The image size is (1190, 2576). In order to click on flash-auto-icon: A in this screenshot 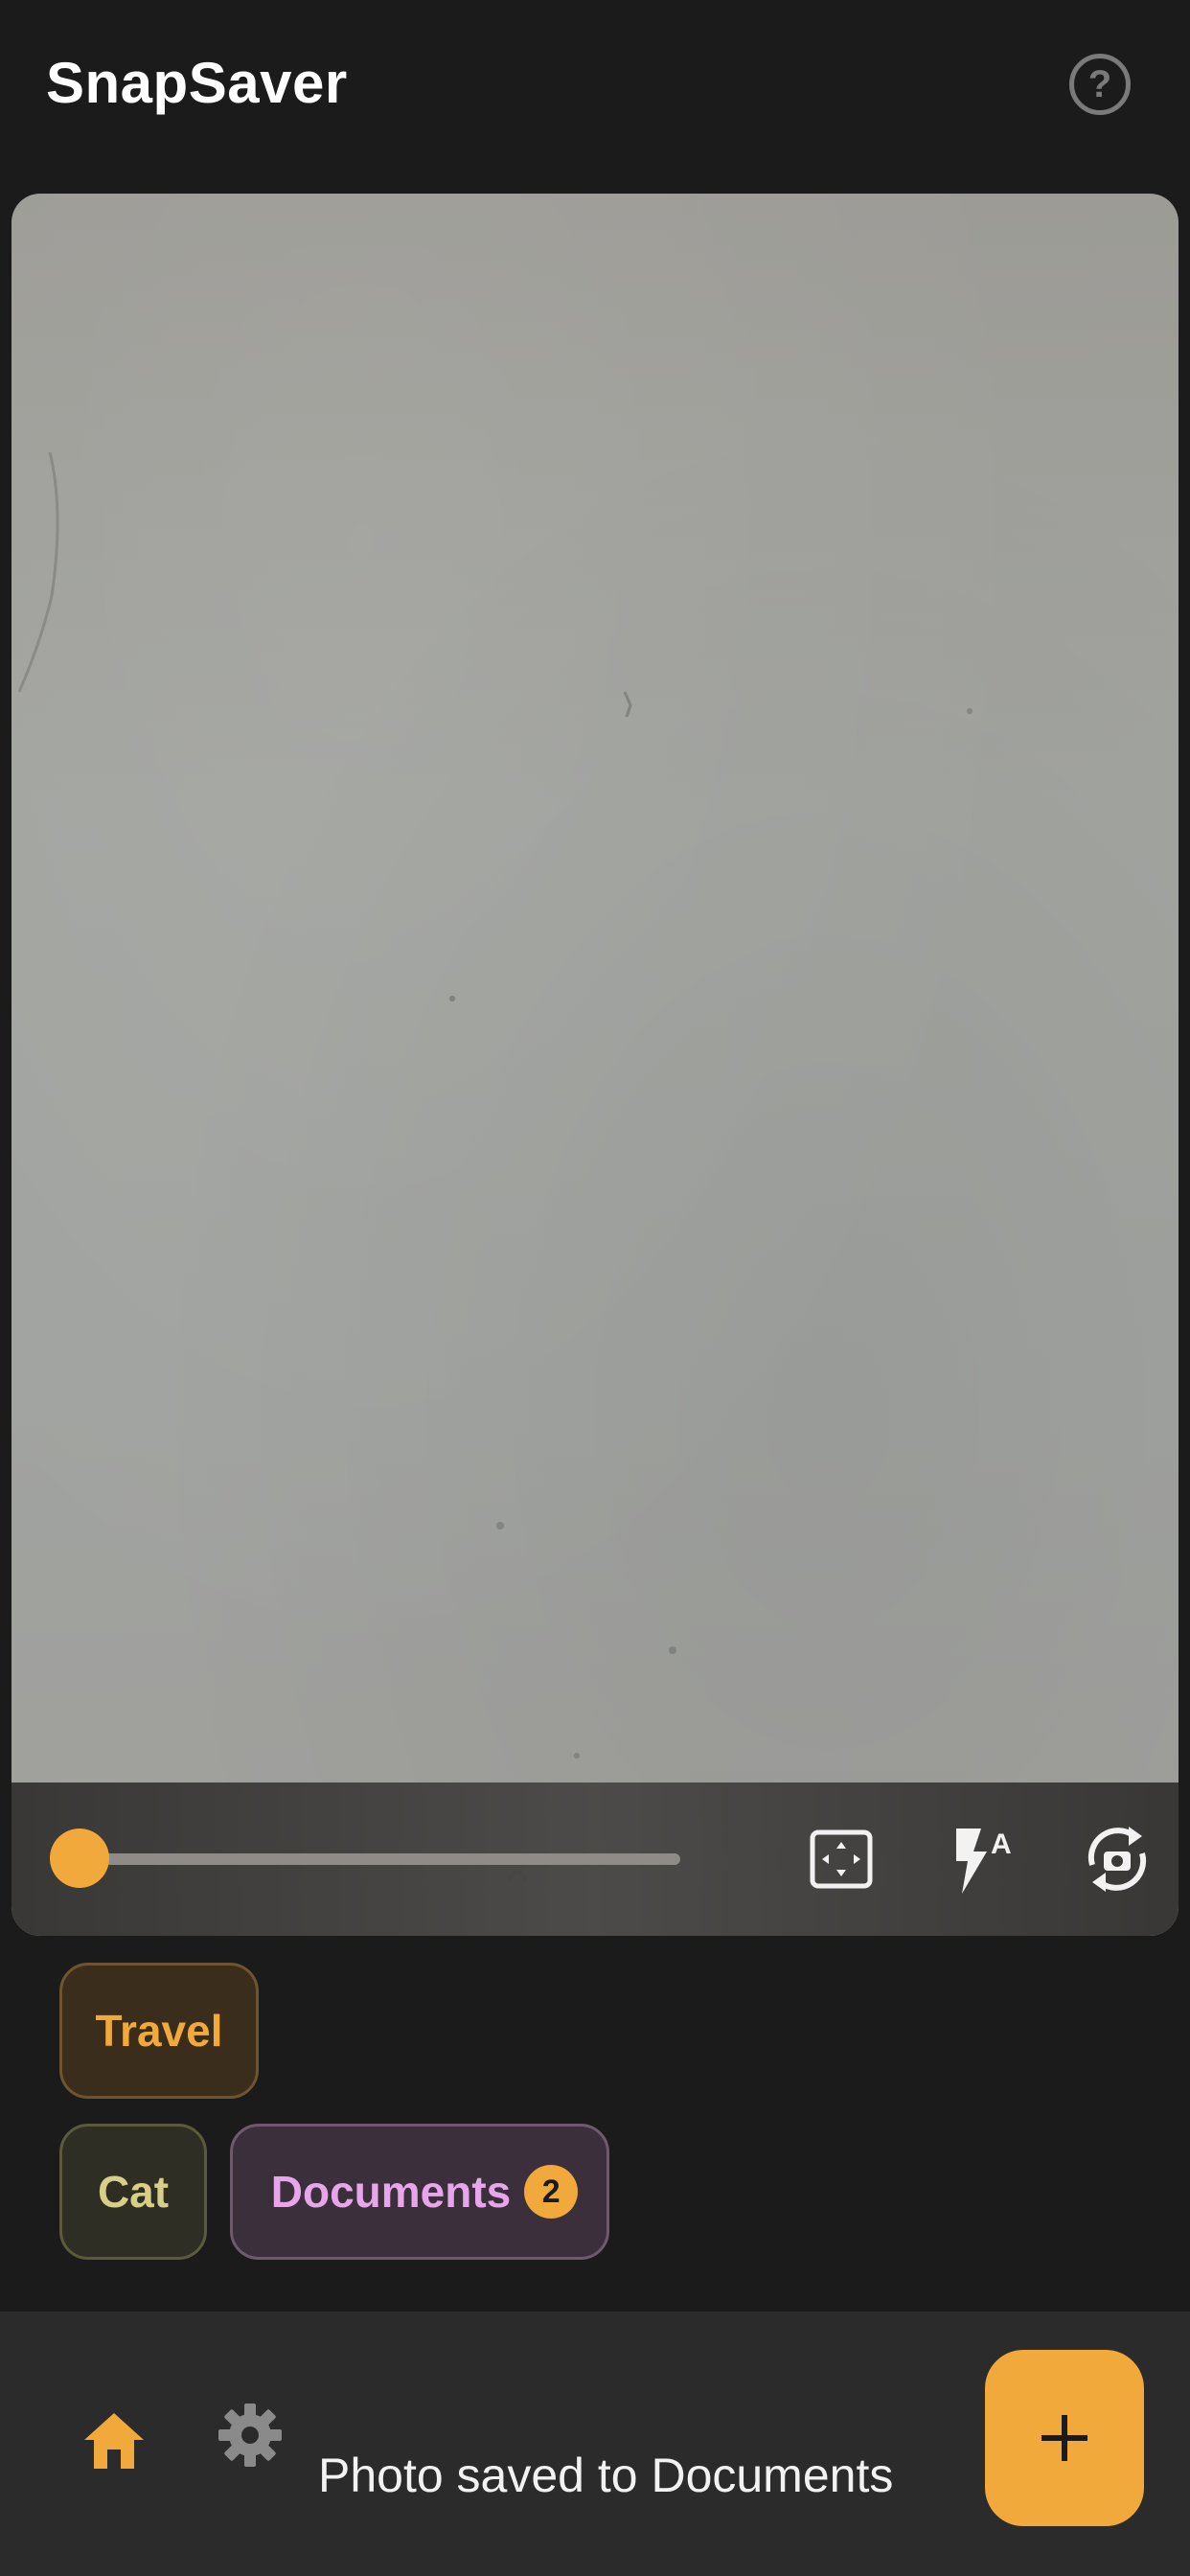, I will do `click(981, 1859)`.